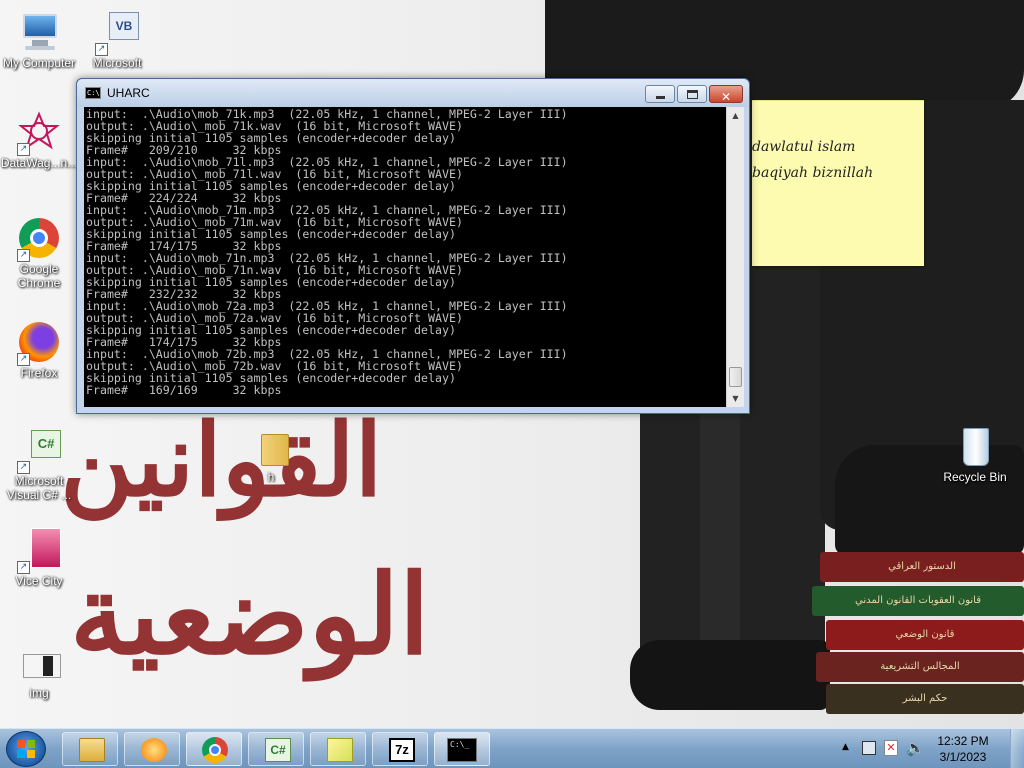  I want to click on computer-icon, so click(39, 32).